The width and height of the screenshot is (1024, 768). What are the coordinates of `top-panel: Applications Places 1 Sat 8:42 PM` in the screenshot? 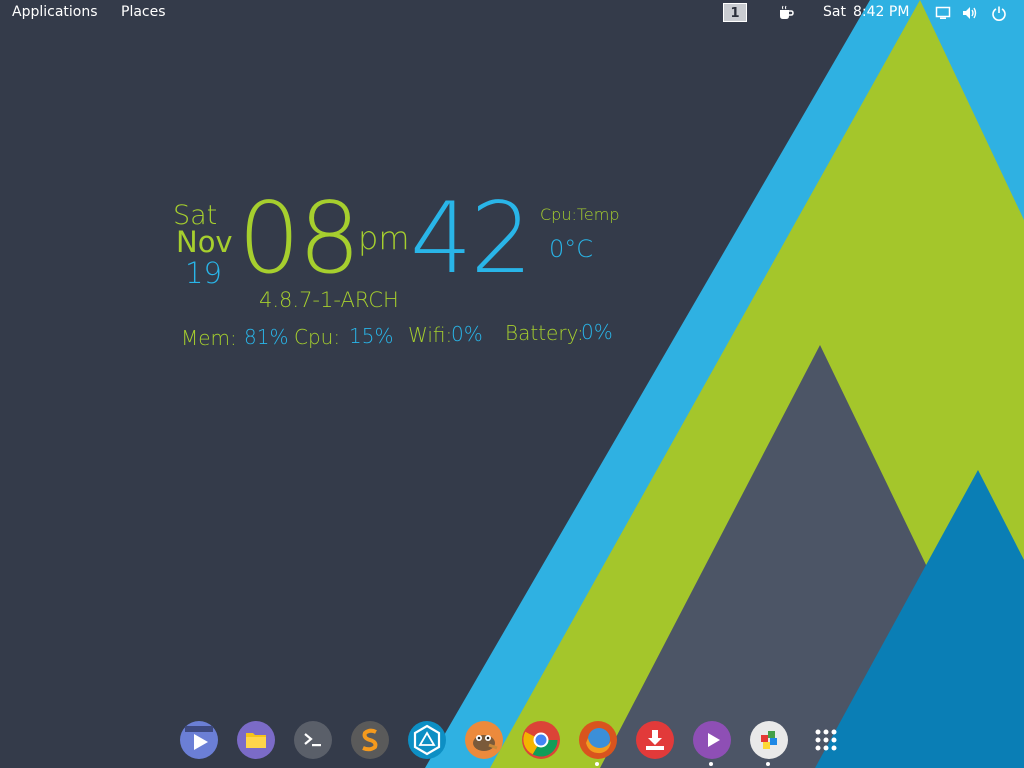 It's located at (512, 13).